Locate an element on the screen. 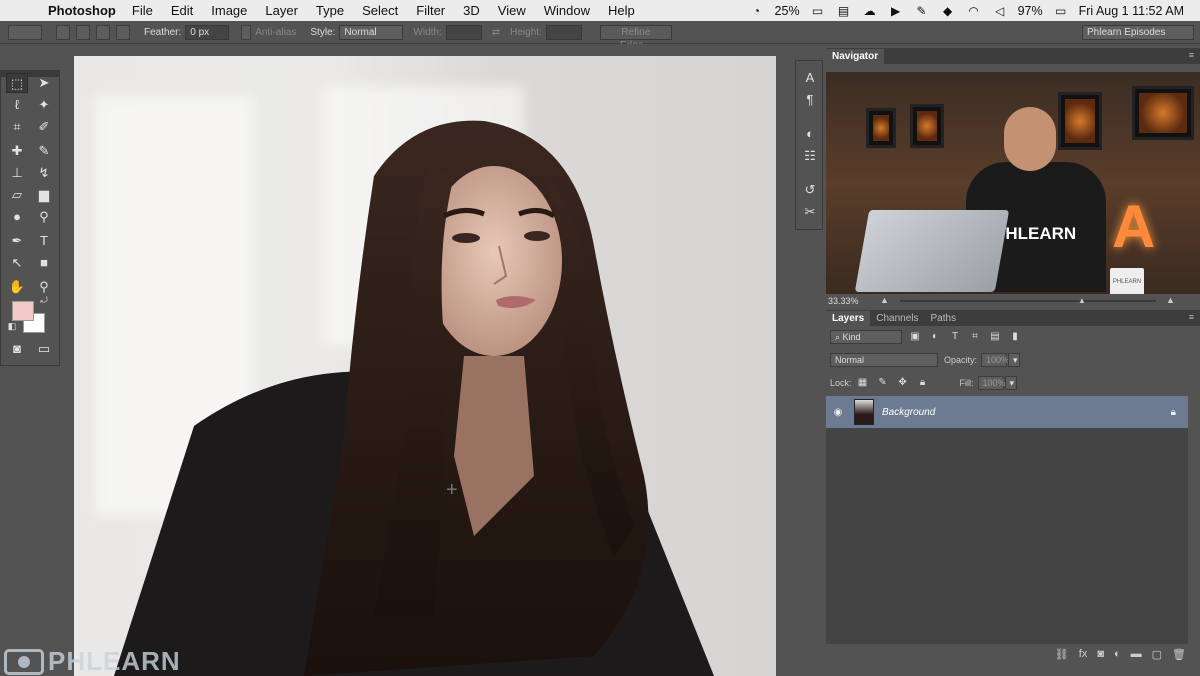 Image resolution: width=1200 pixels, height=676 pixels. swap-colors-icon: ⤾ is located at coordinates (44, 300).